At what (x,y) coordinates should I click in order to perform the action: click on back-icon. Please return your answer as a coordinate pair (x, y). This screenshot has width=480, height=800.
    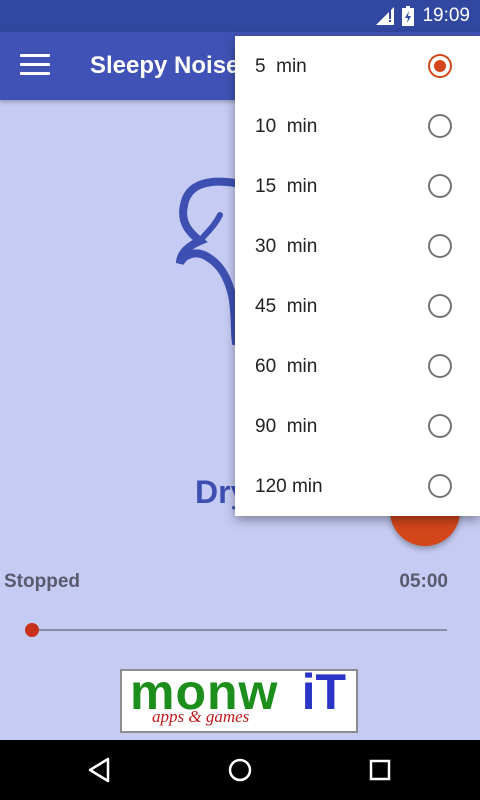
    Looking at the image, I should click on (100, 770).